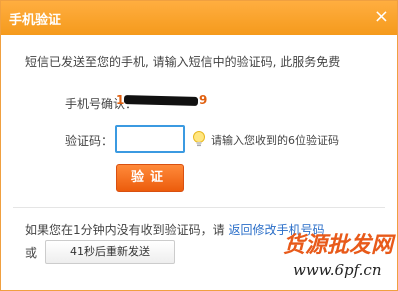 The width and height of the screenshot is (398, 291). What do you see at coordinates (89, 141) in the screenshot?
I see `verification-code-label: 验证码：` at bounding box center [89, 141].